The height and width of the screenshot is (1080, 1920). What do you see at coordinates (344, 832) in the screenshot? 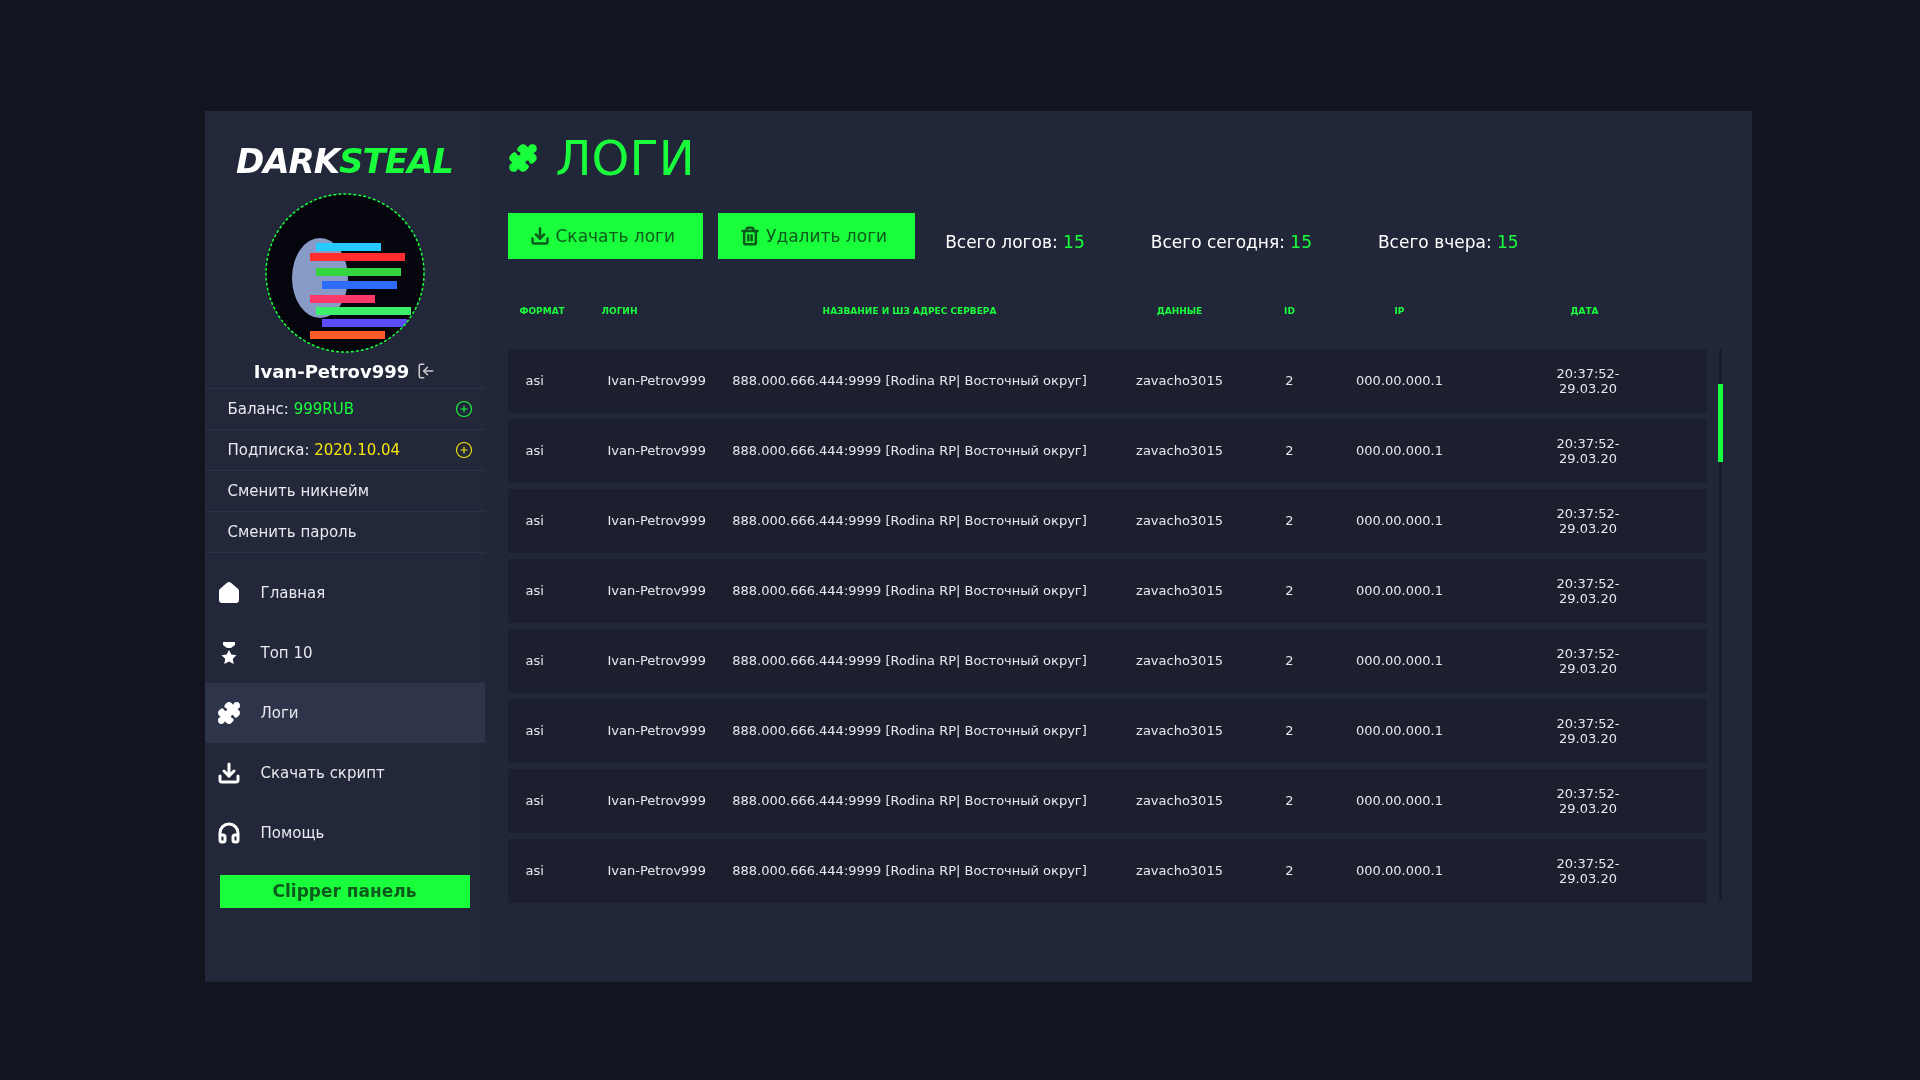
I see `nav-item: Помощь` at bounding box center [344, 832].